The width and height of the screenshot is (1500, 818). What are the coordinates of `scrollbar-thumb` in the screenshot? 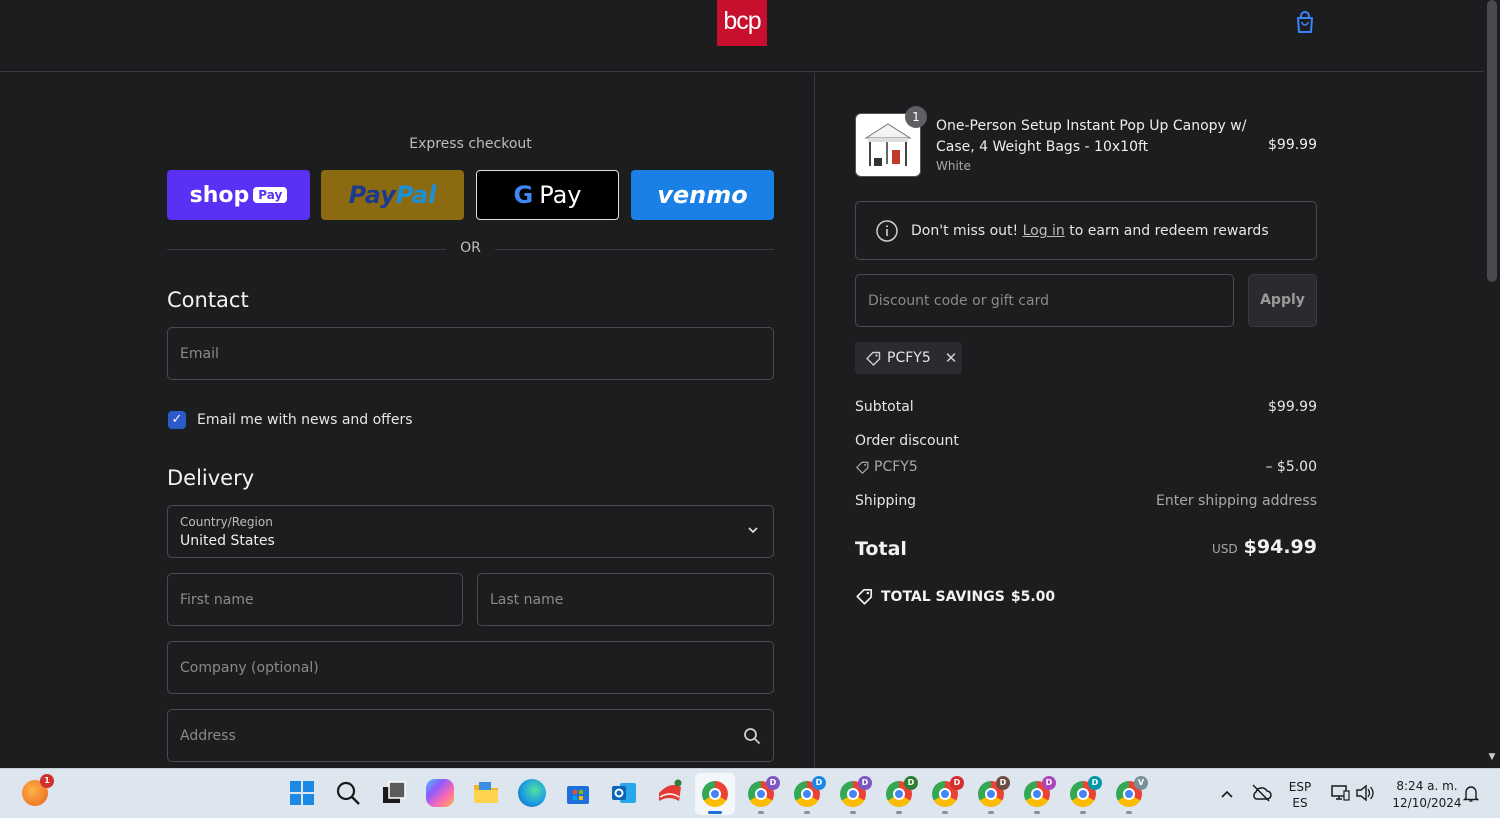 It's located at (1492, 141).